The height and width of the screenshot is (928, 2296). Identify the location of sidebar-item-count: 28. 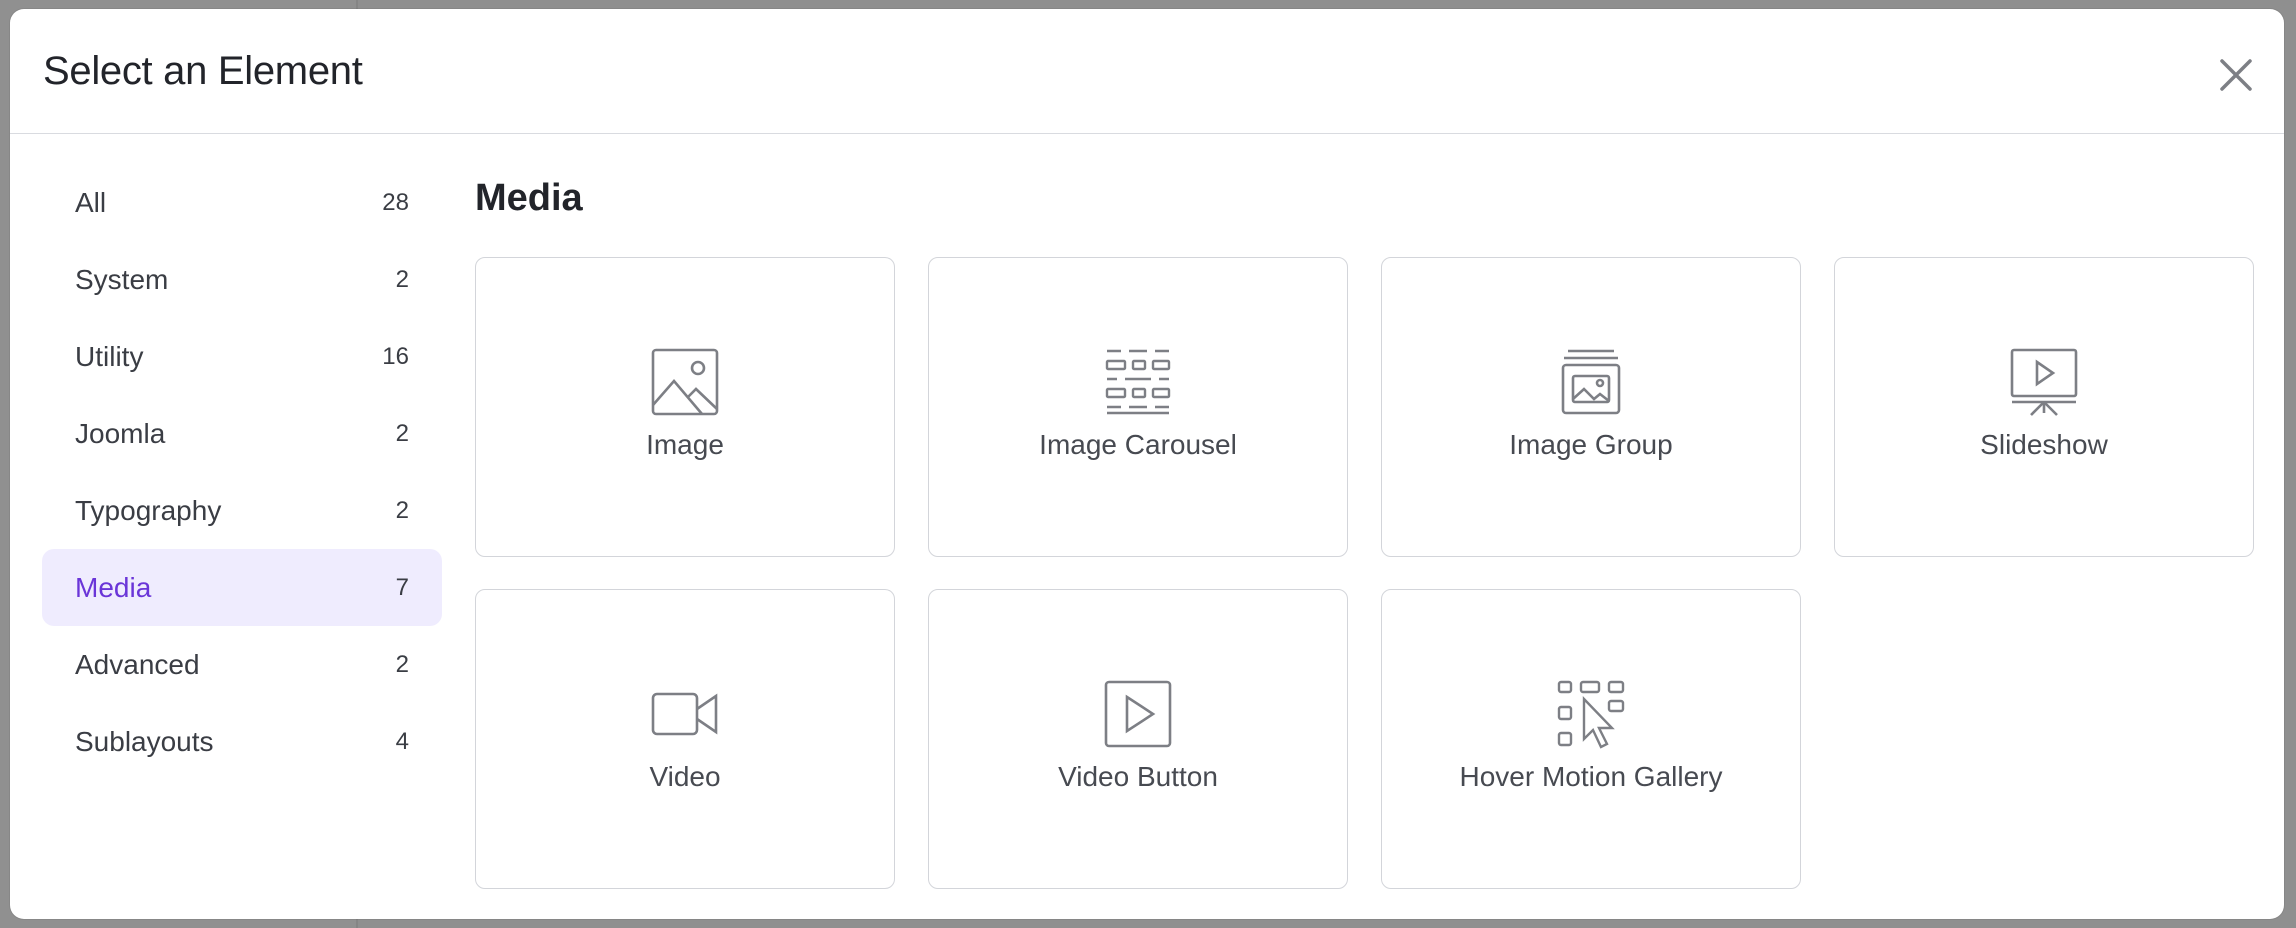
(395, 202).